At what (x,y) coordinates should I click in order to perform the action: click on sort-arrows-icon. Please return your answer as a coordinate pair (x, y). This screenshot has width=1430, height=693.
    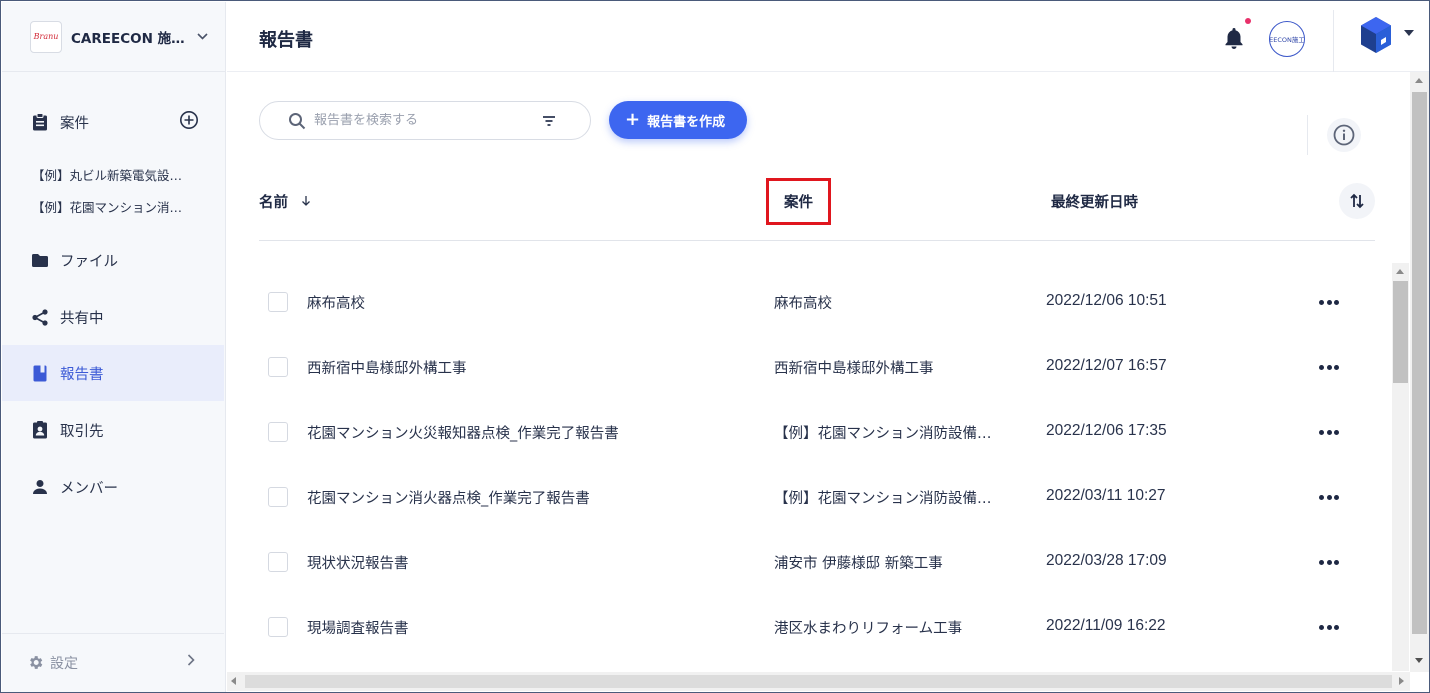
    Looking at the image, I should click on (1357, 201).